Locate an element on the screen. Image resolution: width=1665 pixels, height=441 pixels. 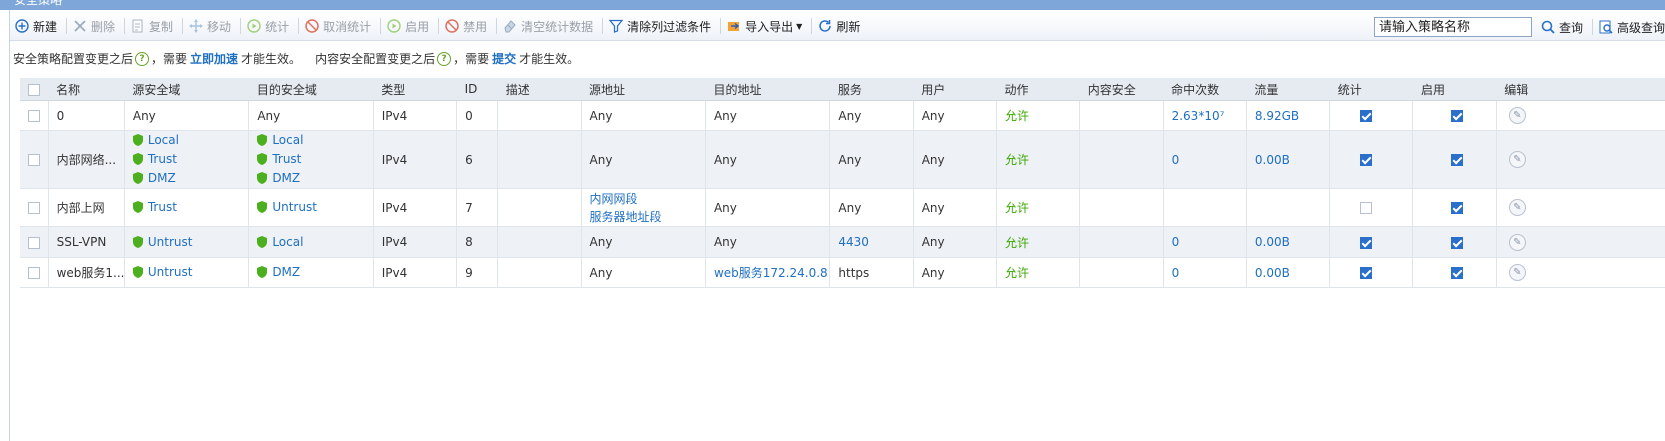
traffic-cell: 0.00B is located at coordinates (1288, 159).